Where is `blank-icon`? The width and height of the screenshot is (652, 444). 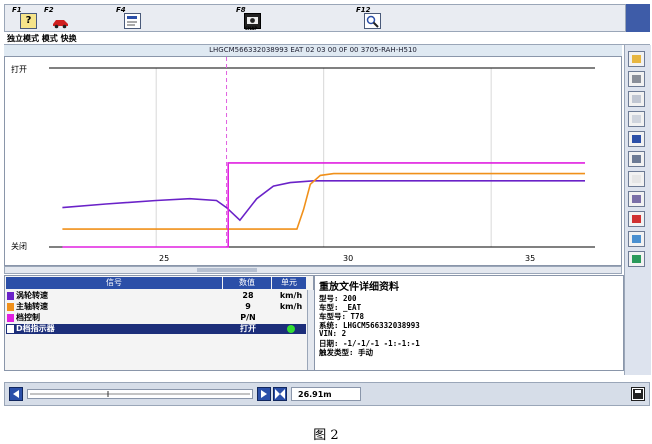 blank-icon is located at coordinates (636, 179).